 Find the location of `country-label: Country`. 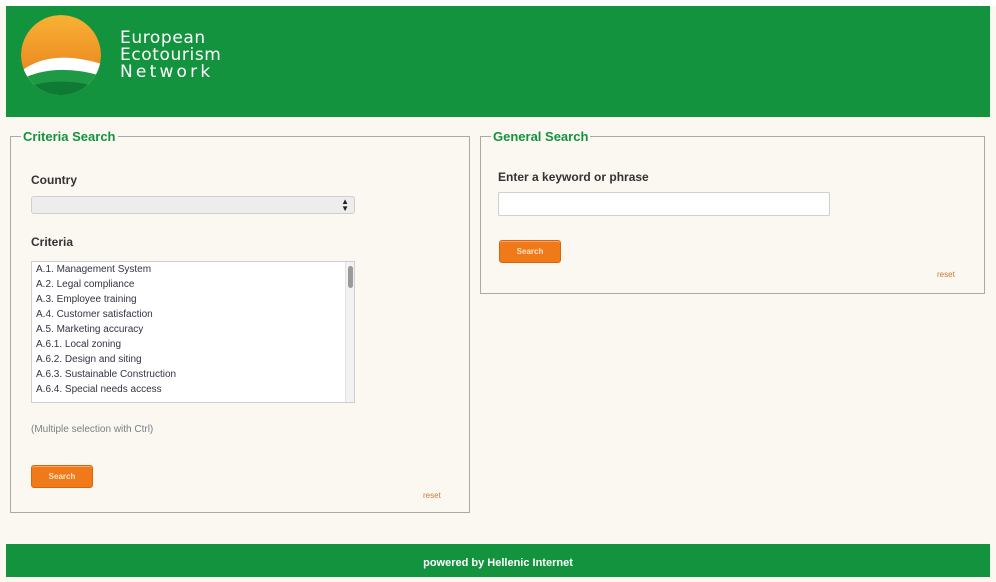

country-label: Country is located at coordinates (54, 180).